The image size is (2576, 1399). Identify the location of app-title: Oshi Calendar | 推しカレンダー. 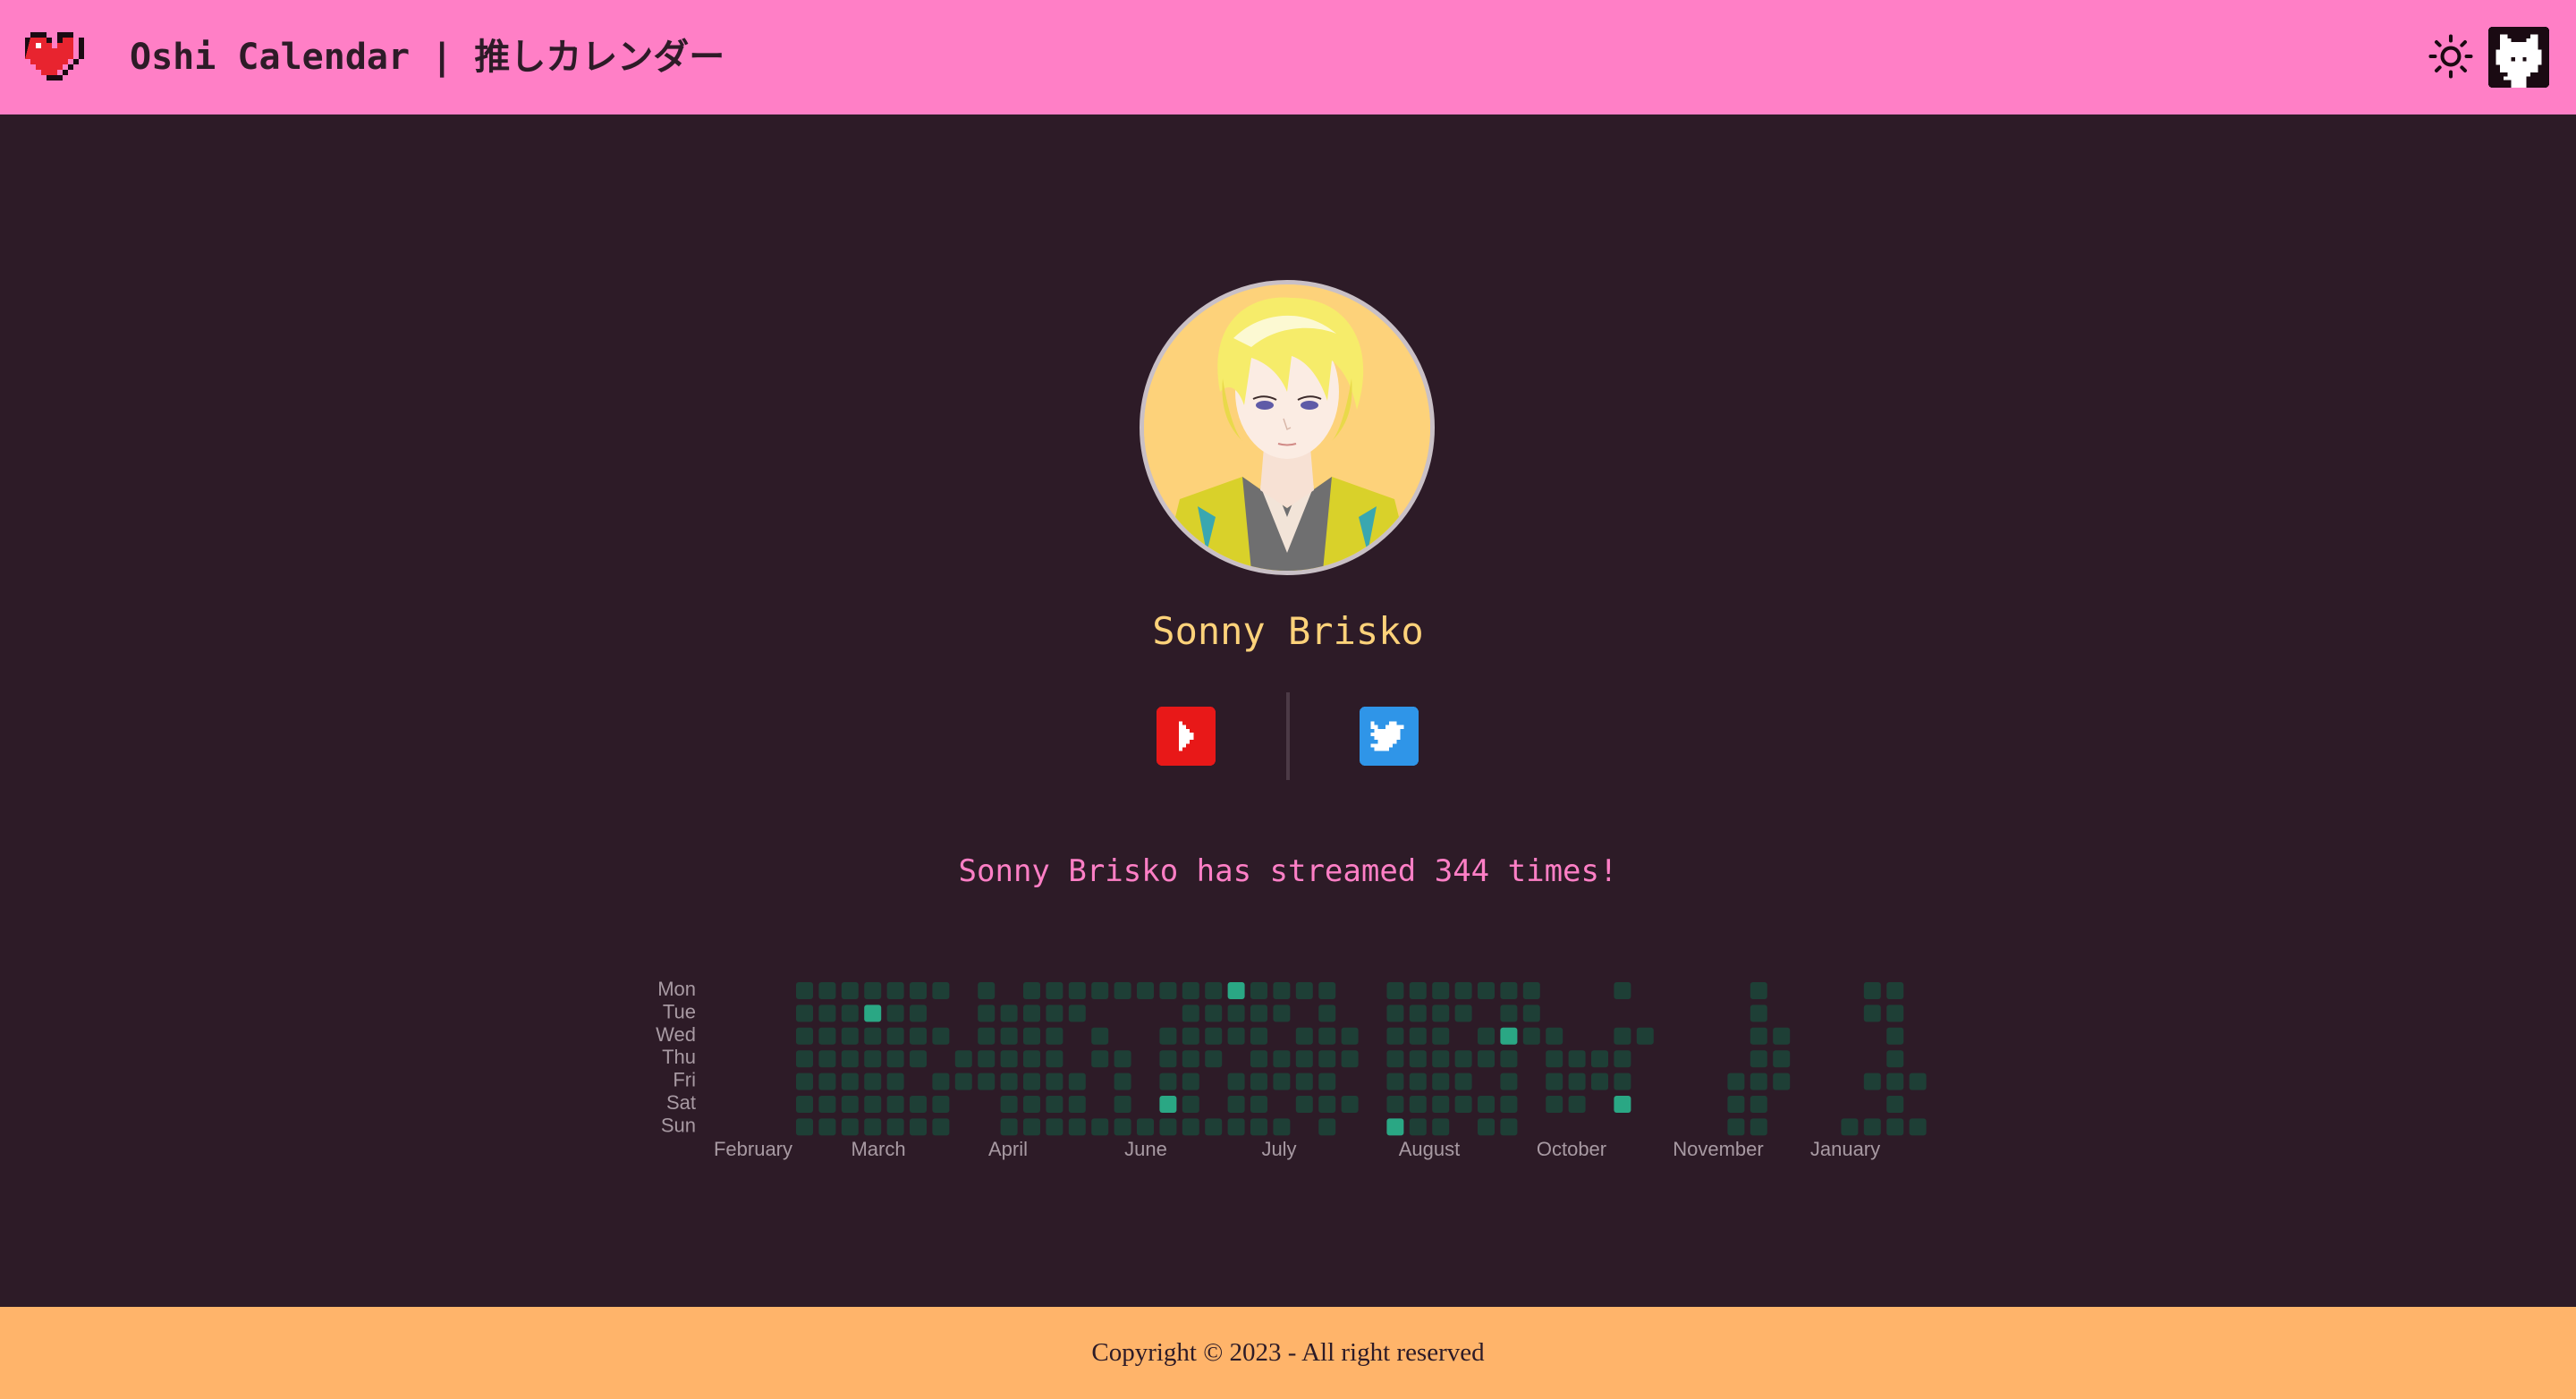
(427, 57).